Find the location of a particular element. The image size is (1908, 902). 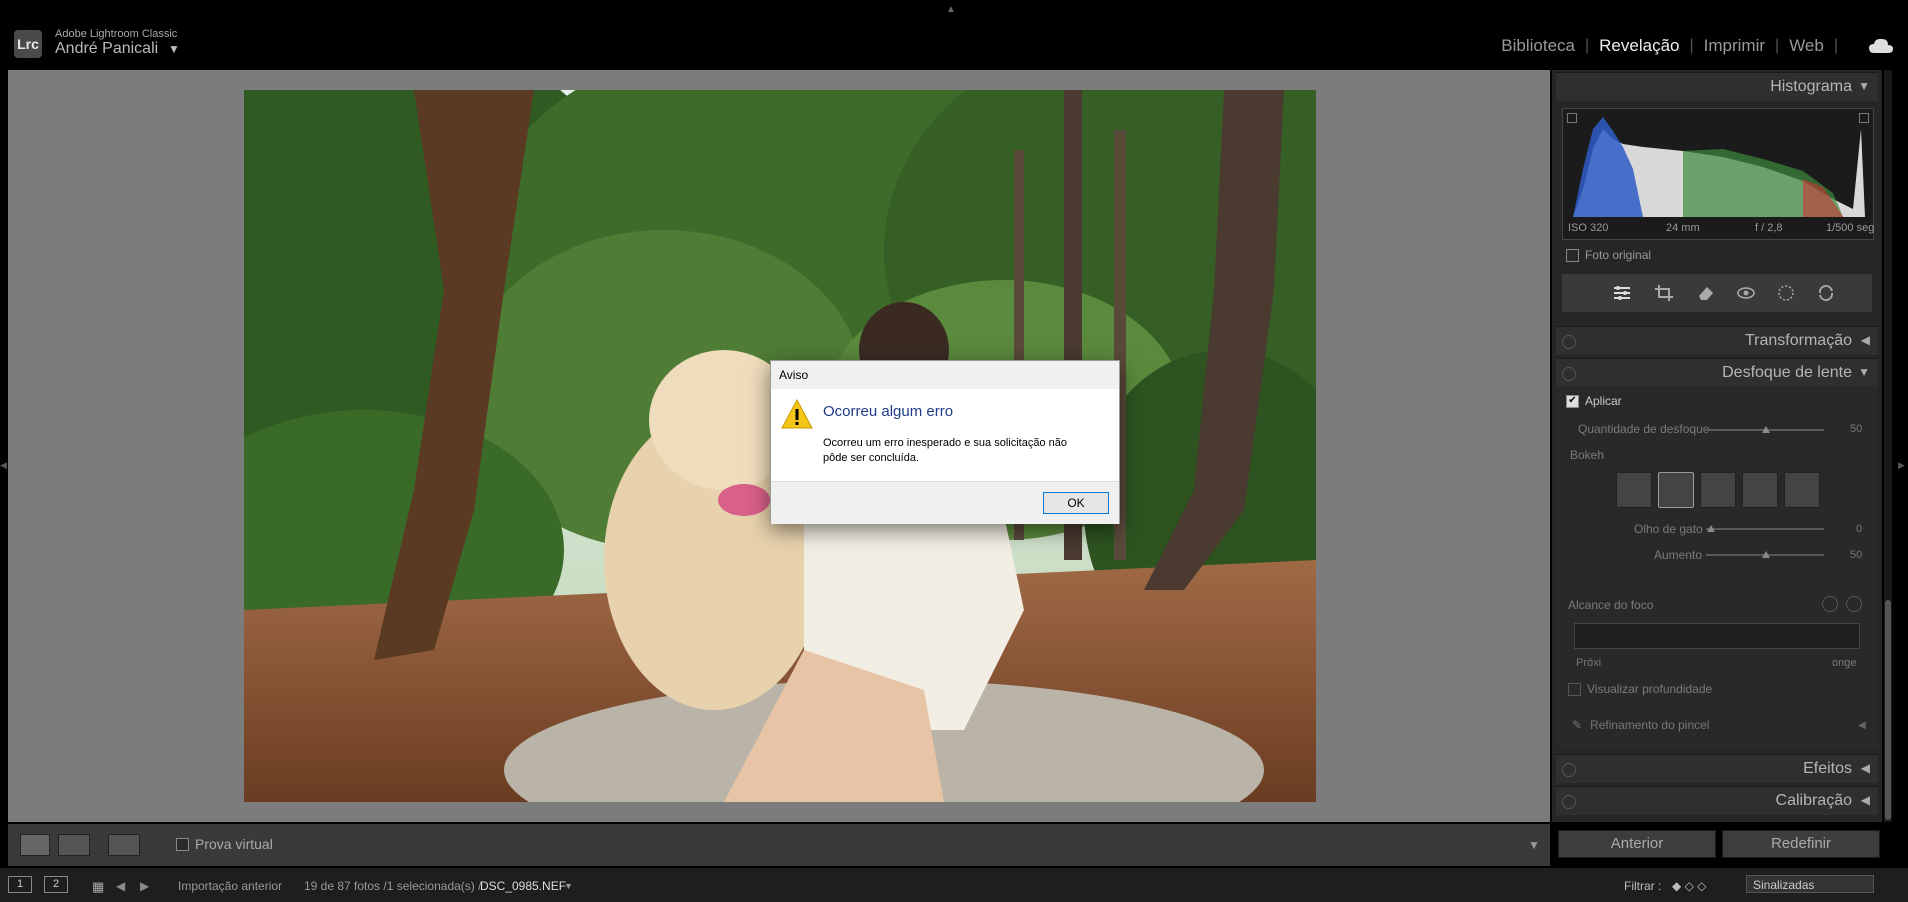

near-label: Próxi is located at coordinates (1589, 663).